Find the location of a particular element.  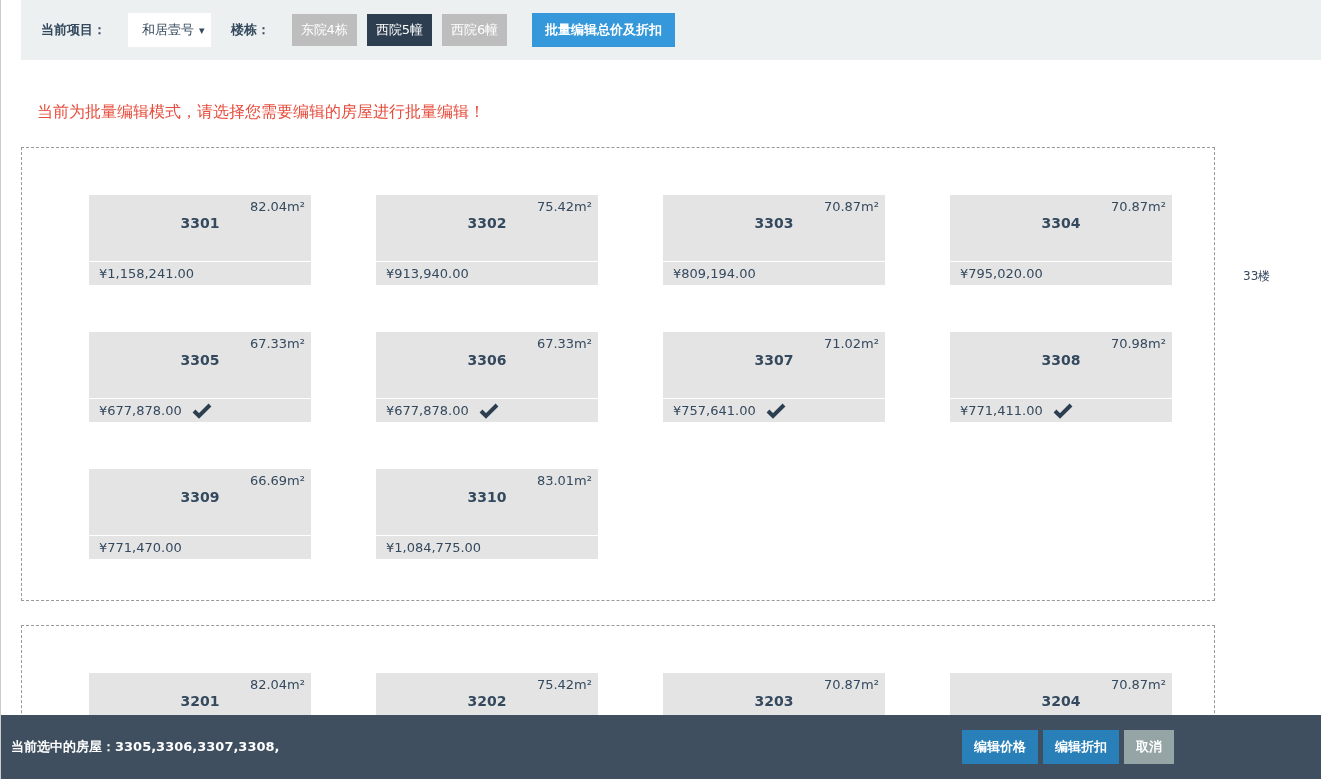

room-price: ¥809,194.00 is located at coordinates (714, 273).